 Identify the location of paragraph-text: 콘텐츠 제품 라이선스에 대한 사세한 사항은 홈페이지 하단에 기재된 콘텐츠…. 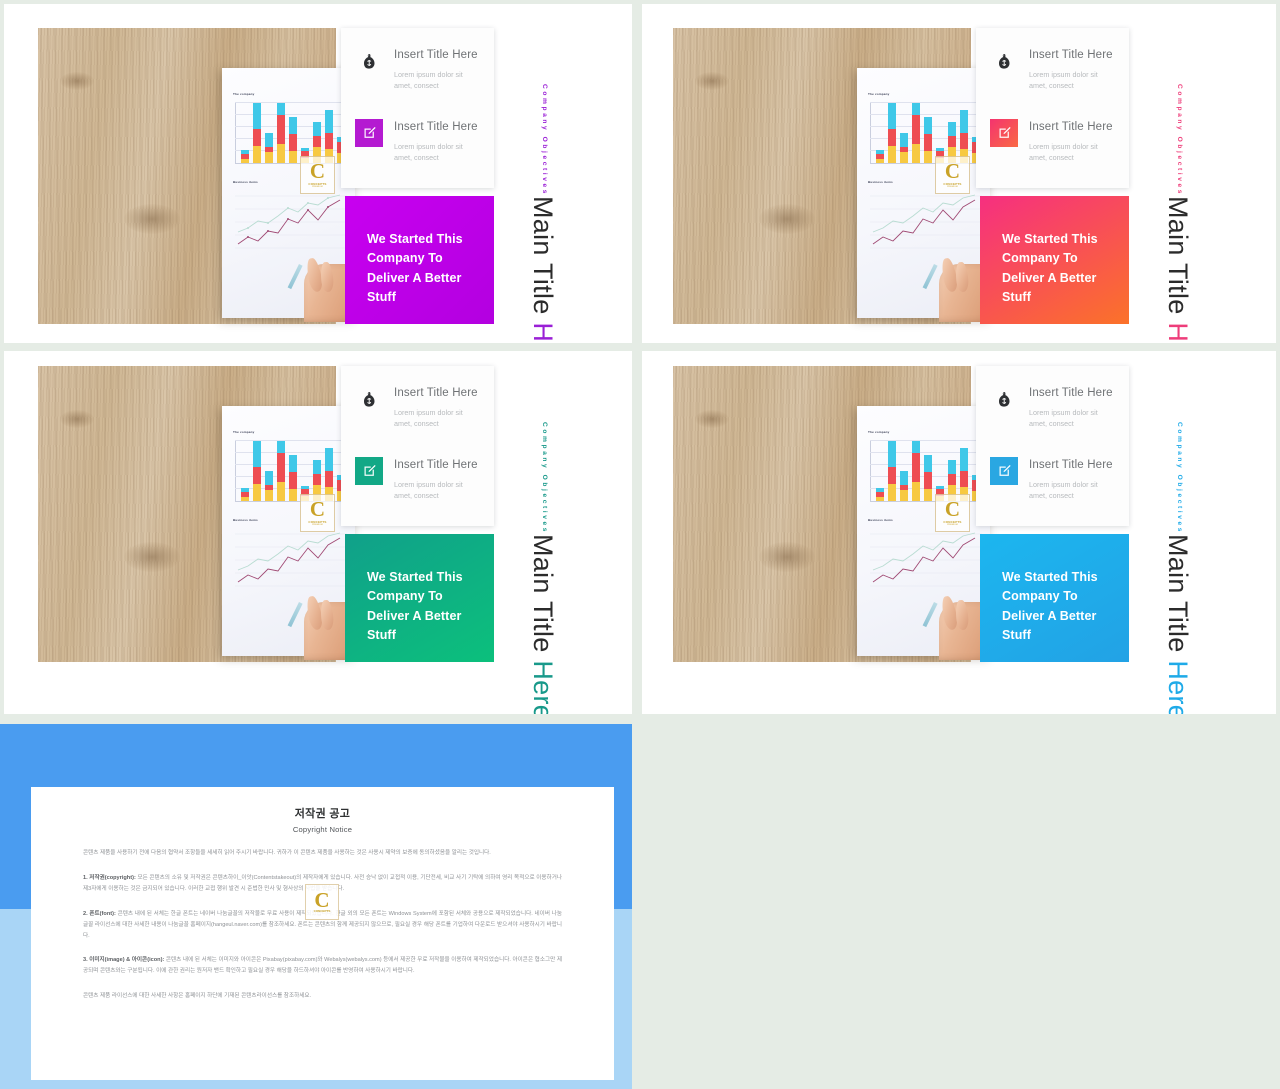
(197, 996).